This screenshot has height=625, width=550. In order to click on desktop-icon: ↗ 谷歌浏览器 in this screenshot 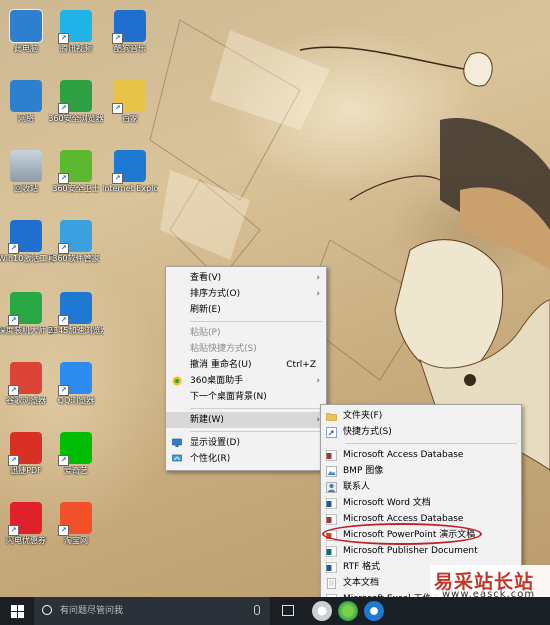, I will do `click(27, 384)`.